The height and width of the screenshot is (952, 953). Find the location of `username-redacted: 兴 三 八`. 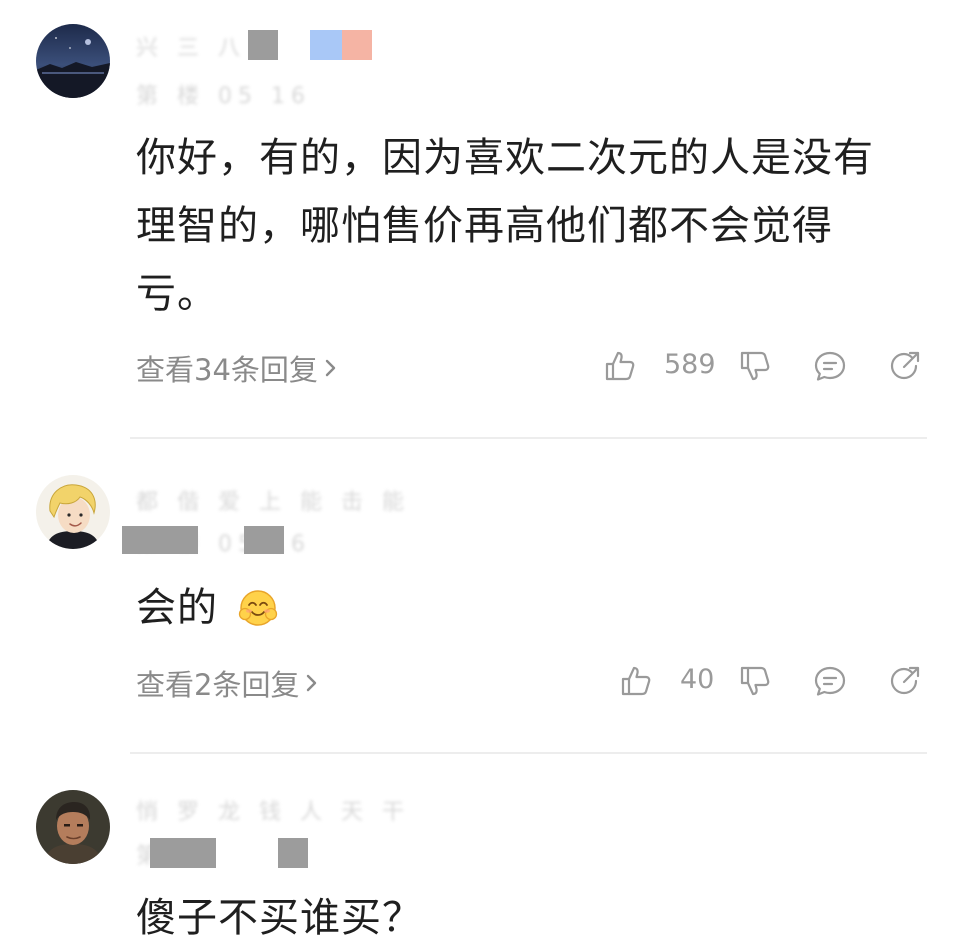

username-redacted: 兴 三 八 is located at coordinates (261, 45).